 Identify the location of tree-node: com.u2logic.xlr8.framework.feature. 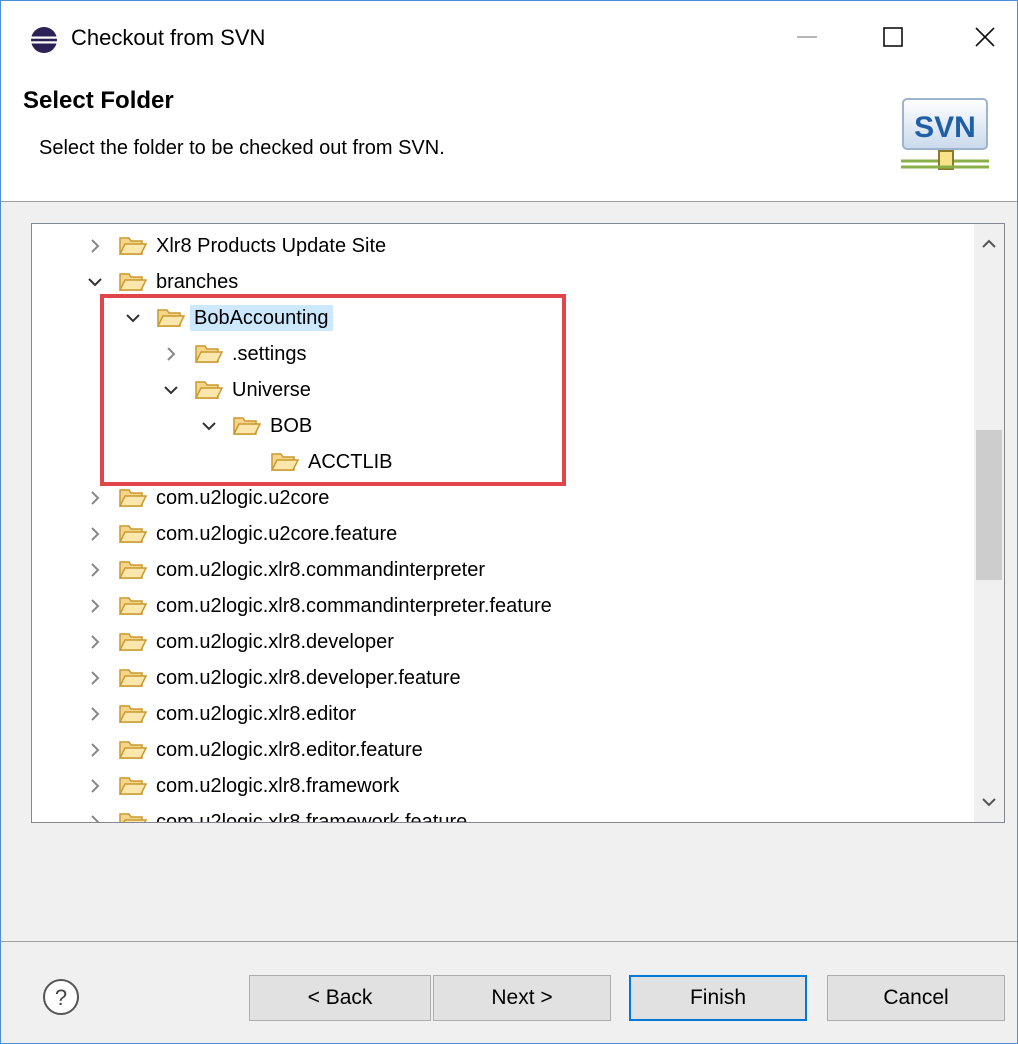
(502, 813).